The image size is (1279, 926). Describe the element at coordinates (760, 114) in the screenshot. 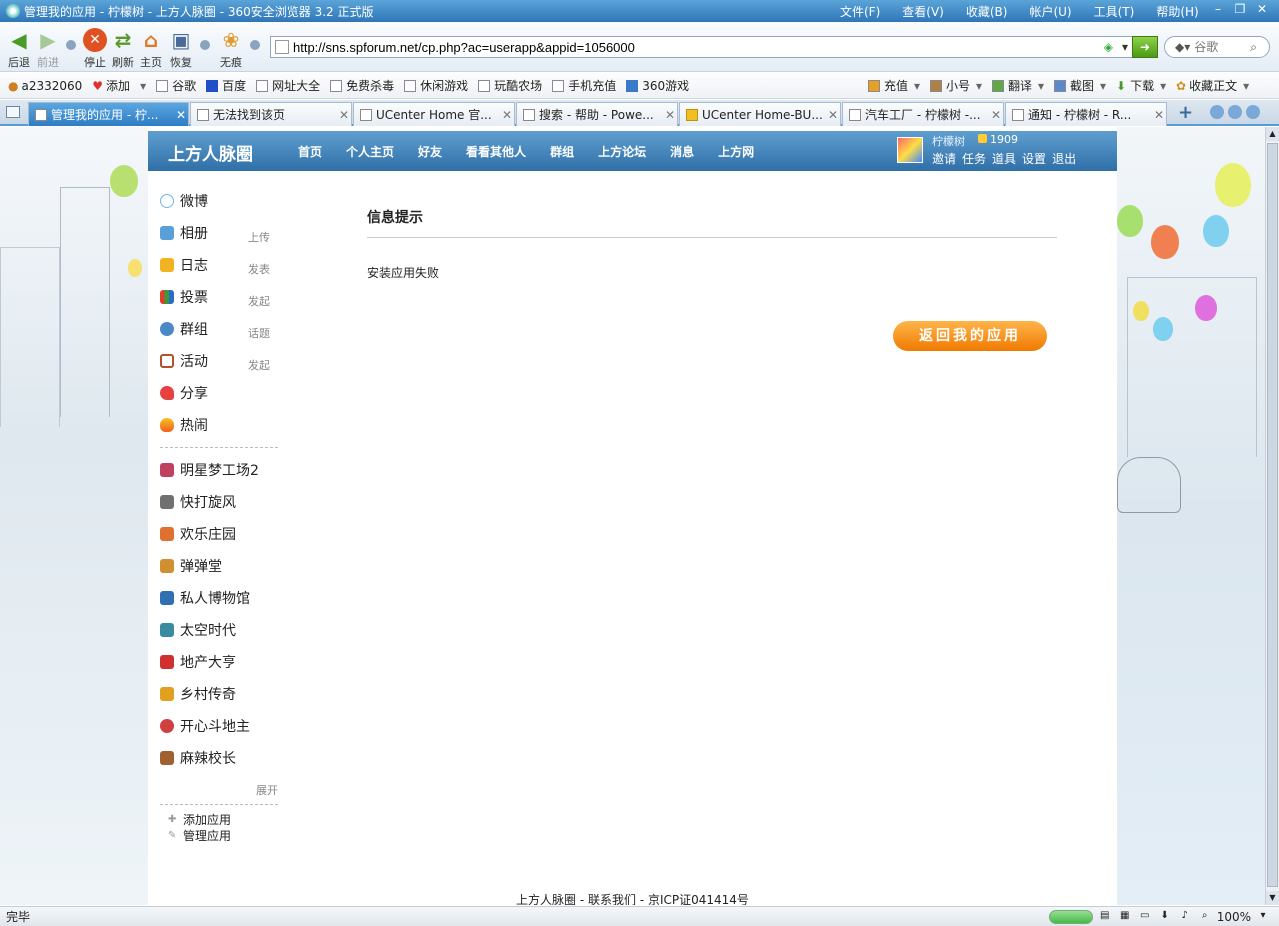

I see `tab-ucenter-bugs: UCenter Home-BU... ✕` at that location.